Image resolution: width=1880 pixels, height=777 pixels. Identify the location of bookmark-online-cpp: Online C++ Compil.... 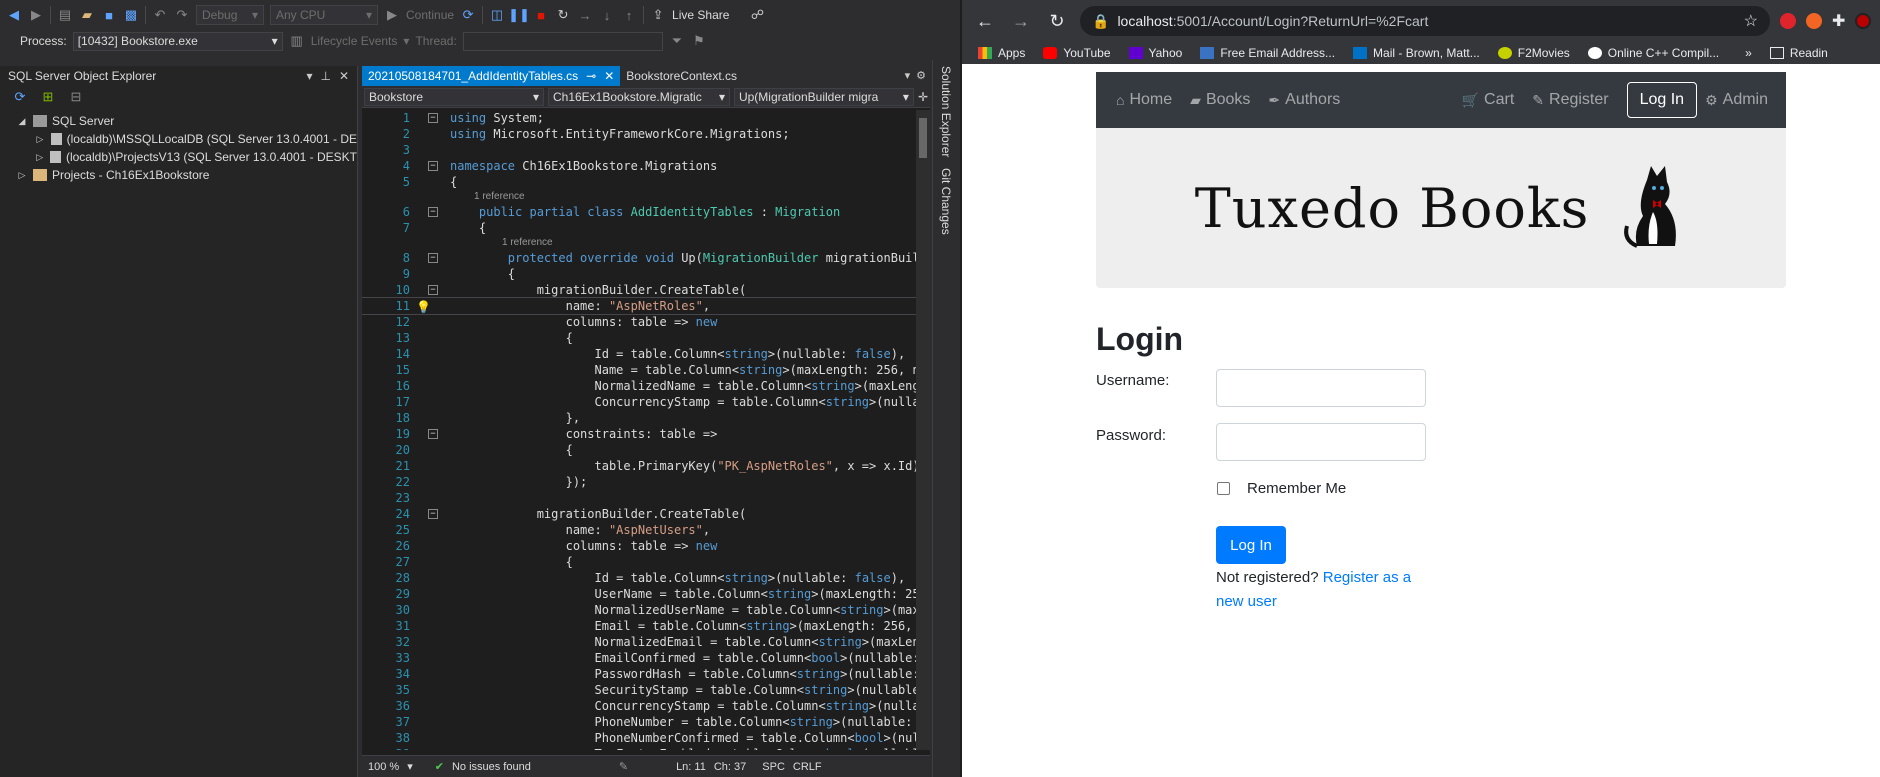
(1653, 53).